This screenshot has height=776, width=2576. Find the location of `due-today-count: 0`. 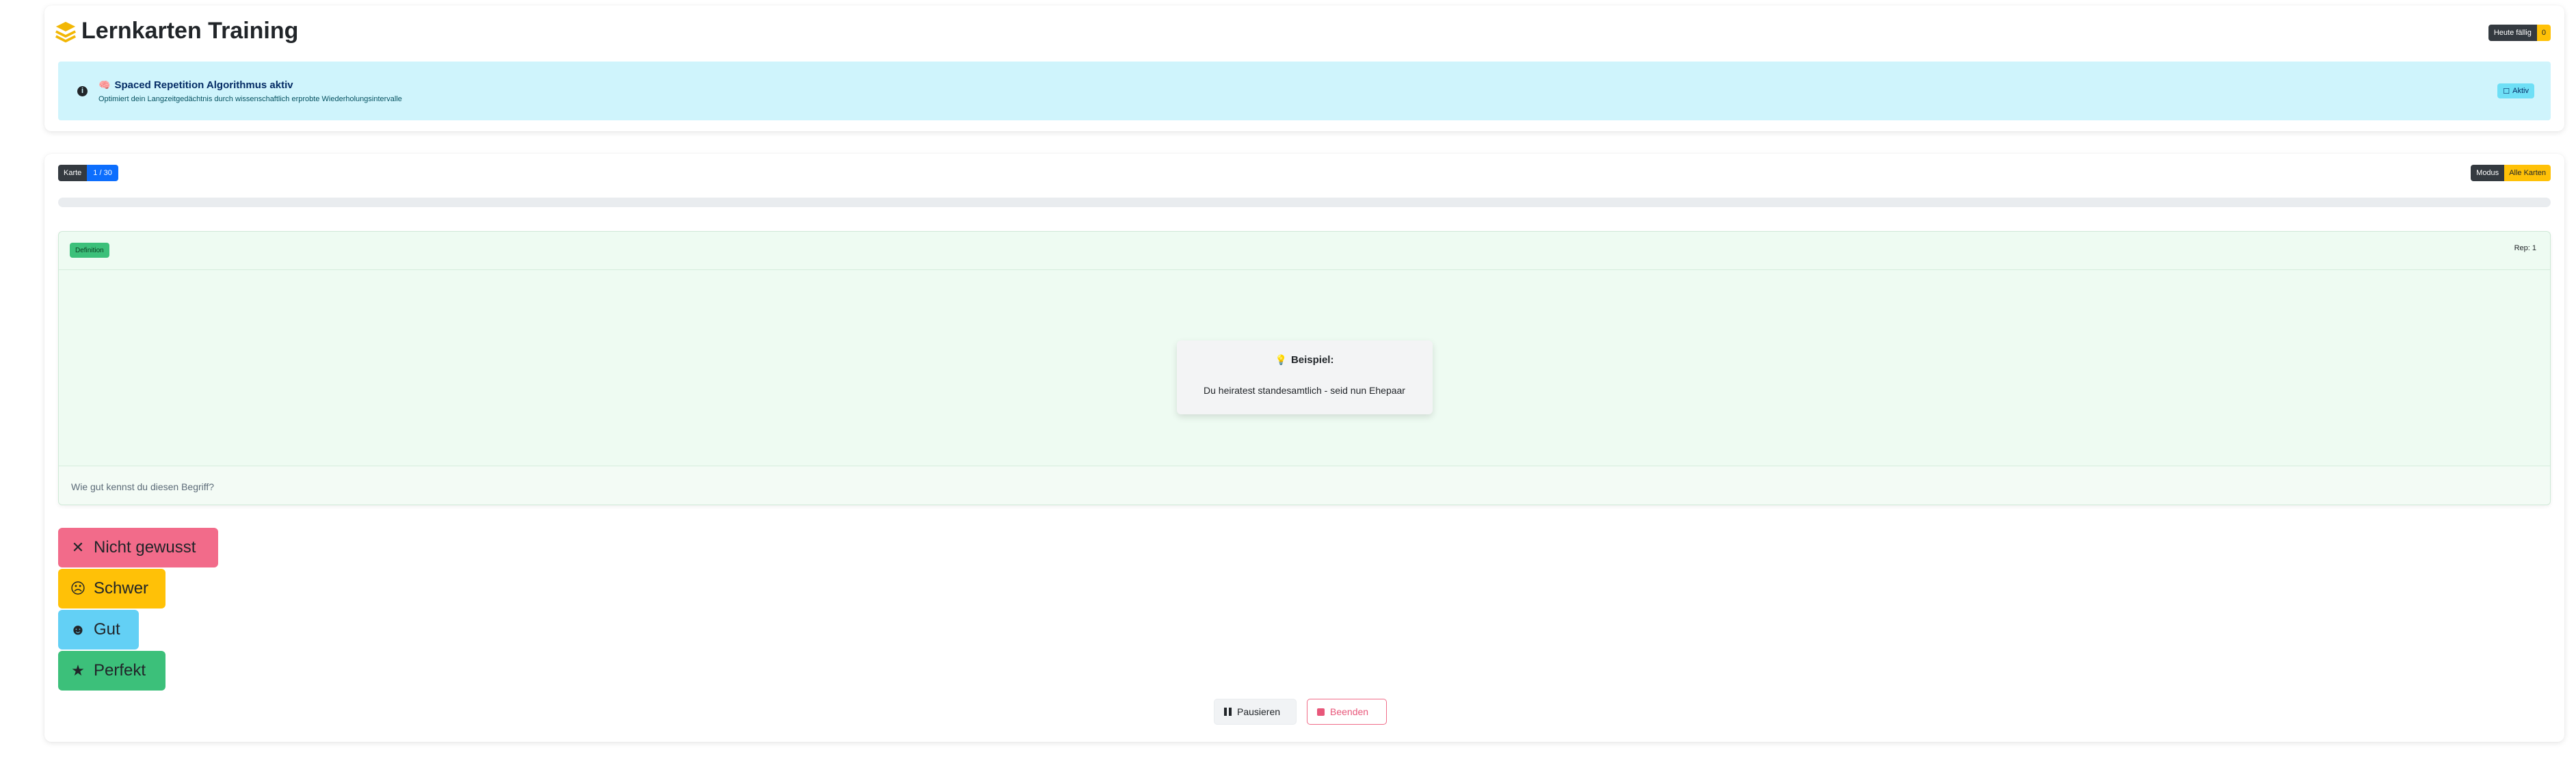

due-today-count: 0 is located at coordinates (2543, 33).